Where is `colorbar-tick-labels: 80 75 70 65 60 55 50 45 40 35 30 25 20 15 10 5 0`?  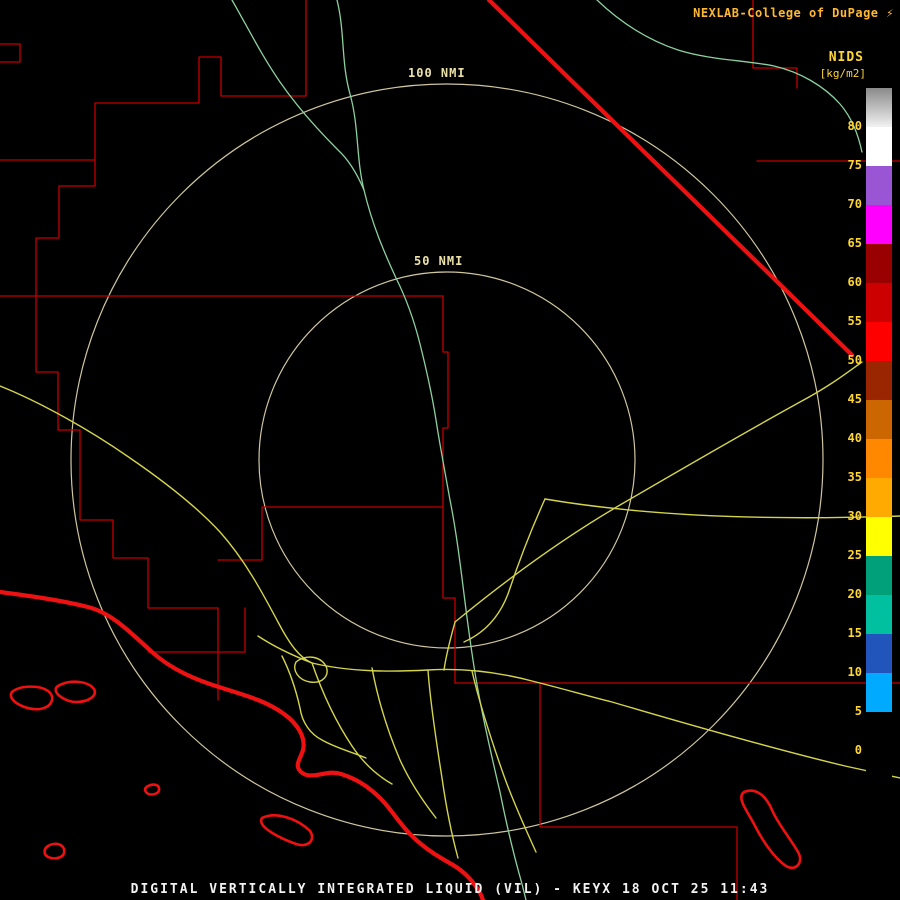
colorbar-tick-labels: 80 75 70 65 60 55 50 45 40 35 30 25 20 15 10 5 0 is located at coordinates (834, 439).